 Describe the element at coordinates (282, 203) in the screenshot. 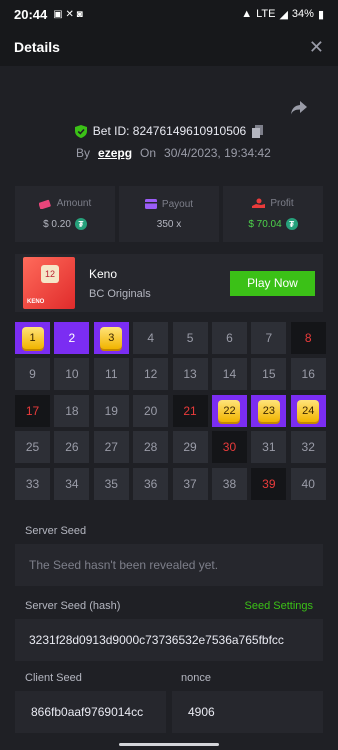

I see `profit-label: Profit` at that location.